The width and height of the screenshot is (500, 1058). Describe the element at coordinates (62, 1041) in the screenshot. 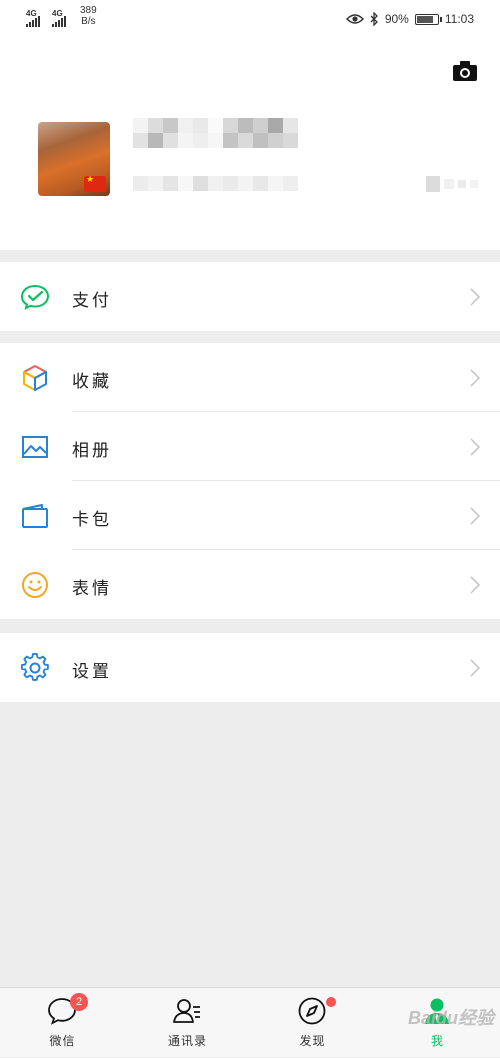

I see `tab-label-chats: 微信` at that location.